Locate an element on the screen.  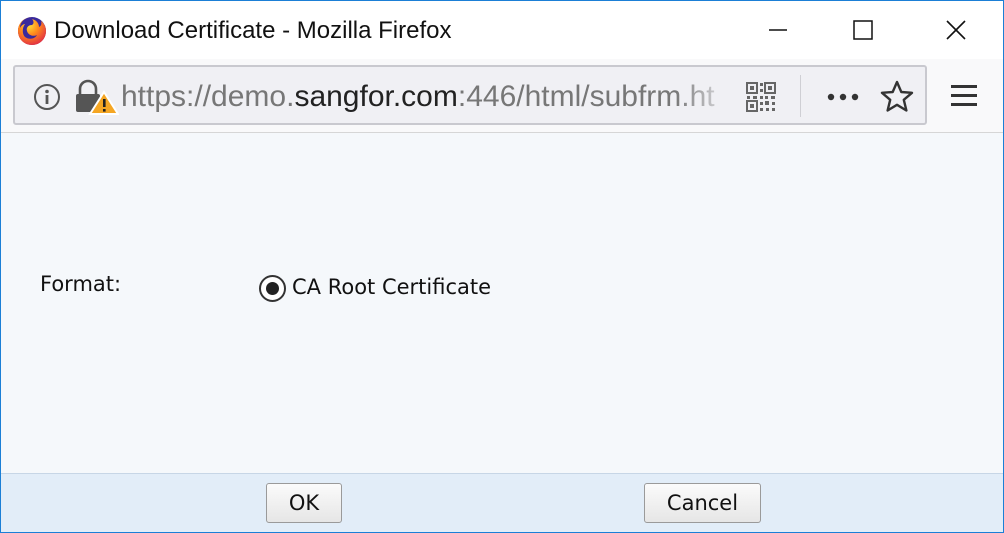
info-icon is located at coordinates (47, 97).